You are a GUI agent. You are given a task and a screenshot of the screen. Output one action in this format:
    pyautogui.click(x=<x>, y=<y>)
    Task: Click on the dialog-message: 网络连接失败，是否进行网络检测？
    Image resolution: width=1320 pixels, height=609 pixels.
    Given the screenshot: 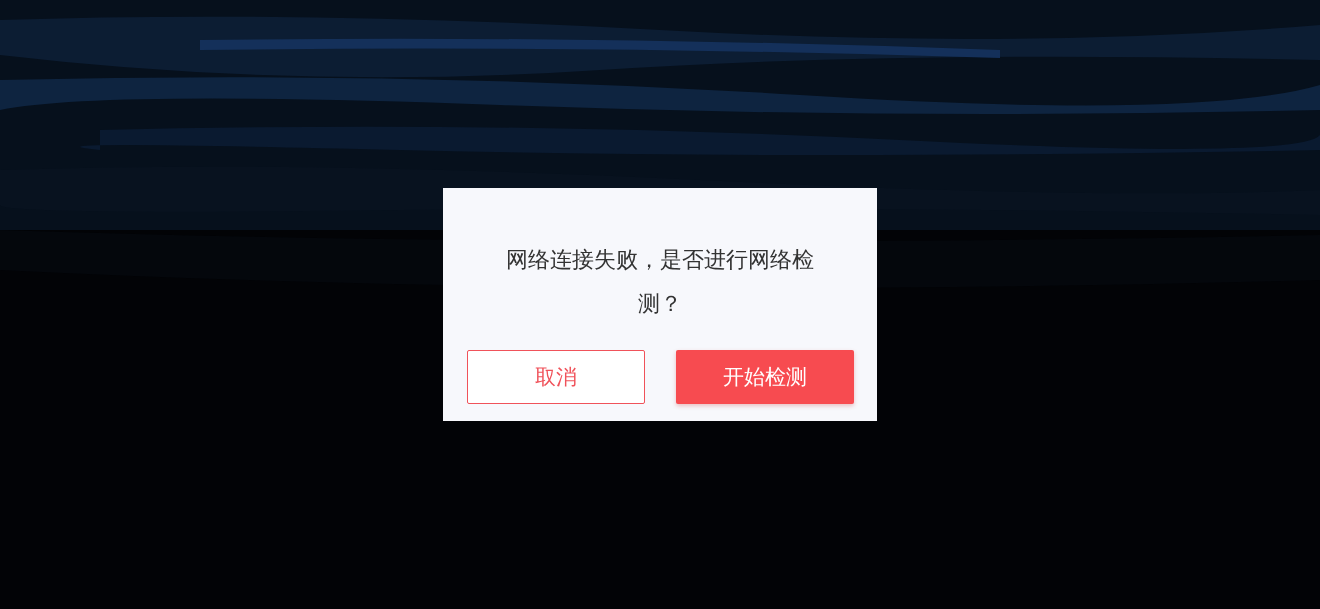 What is the action you would take?
    pyautogui.click(x=660, y=282)
    